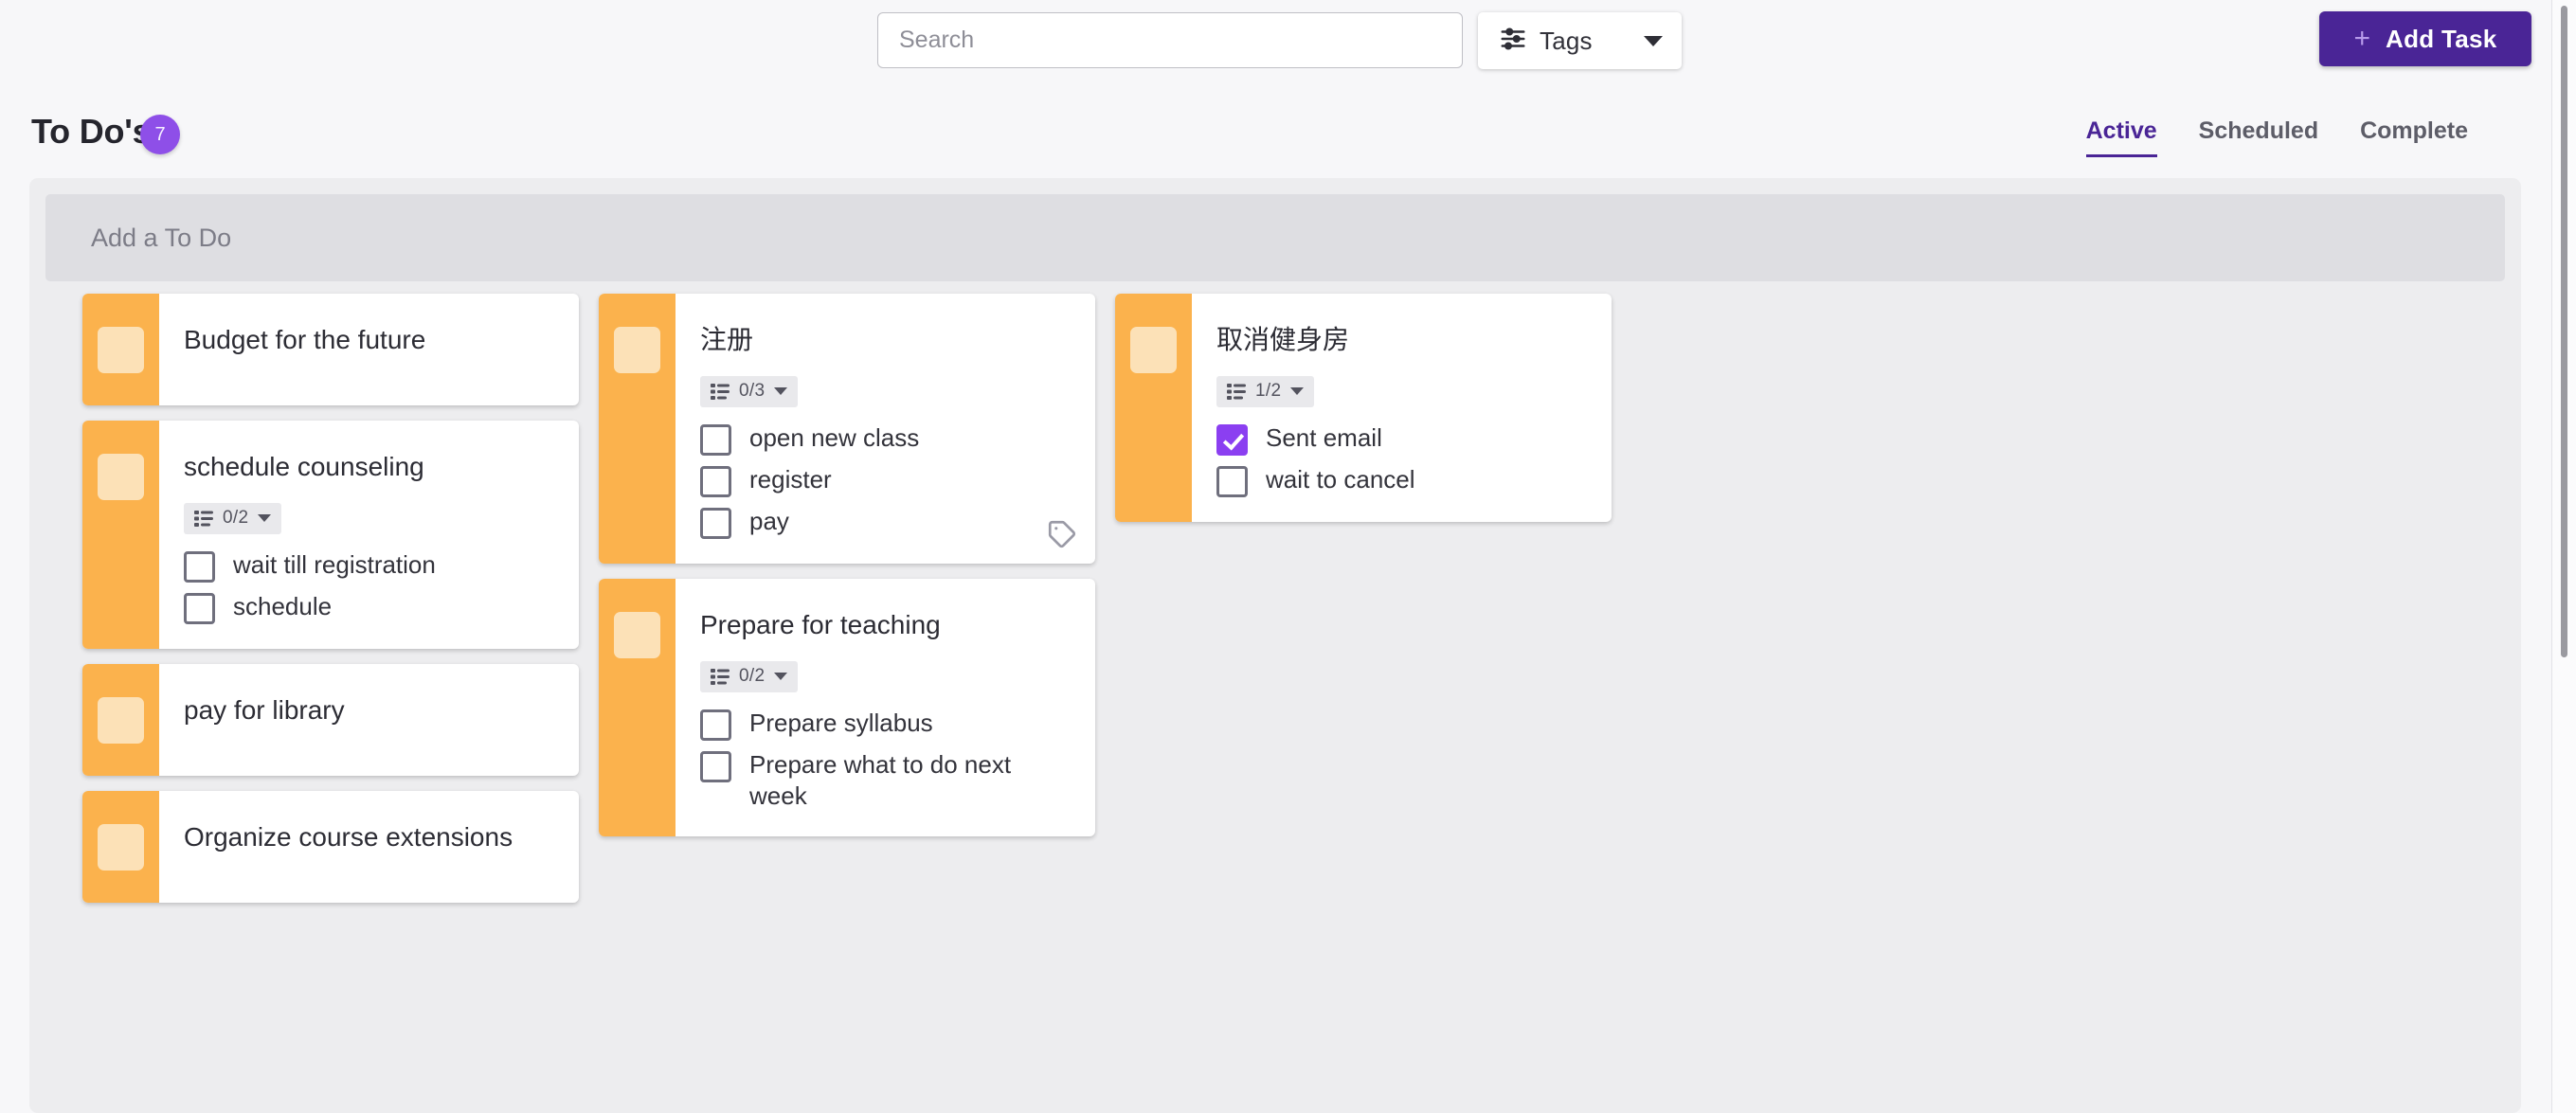  I want to click on scrollbar-thumb, so click(2564, 331).